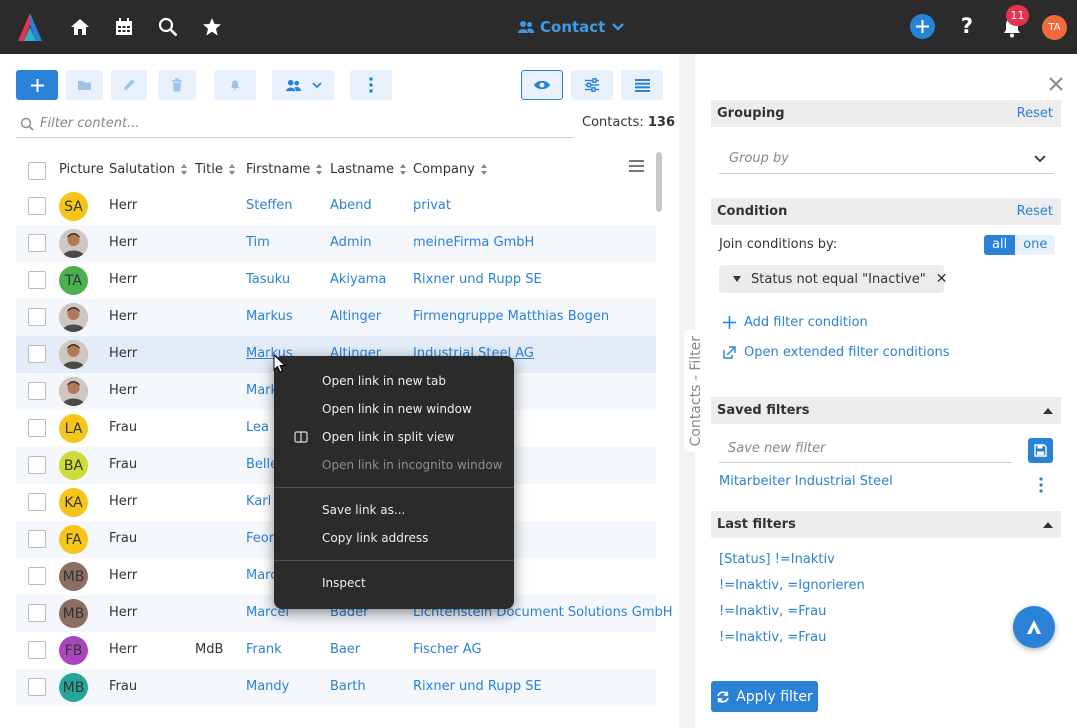 This screenshot has height=728, width=1077. I want to click on group-by-select: Group by, so click(886, 159).